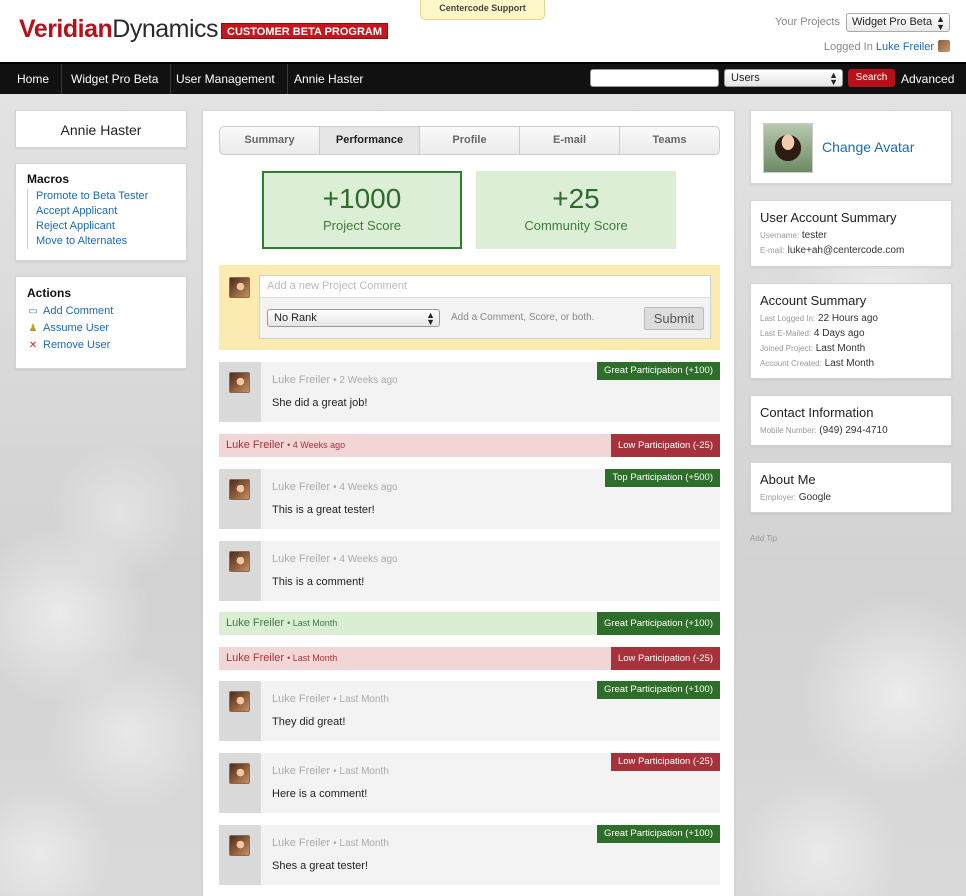  Describe the element at coordinates (33, 311) in the screenshot. I see `comment-icon: ▭` at that location.